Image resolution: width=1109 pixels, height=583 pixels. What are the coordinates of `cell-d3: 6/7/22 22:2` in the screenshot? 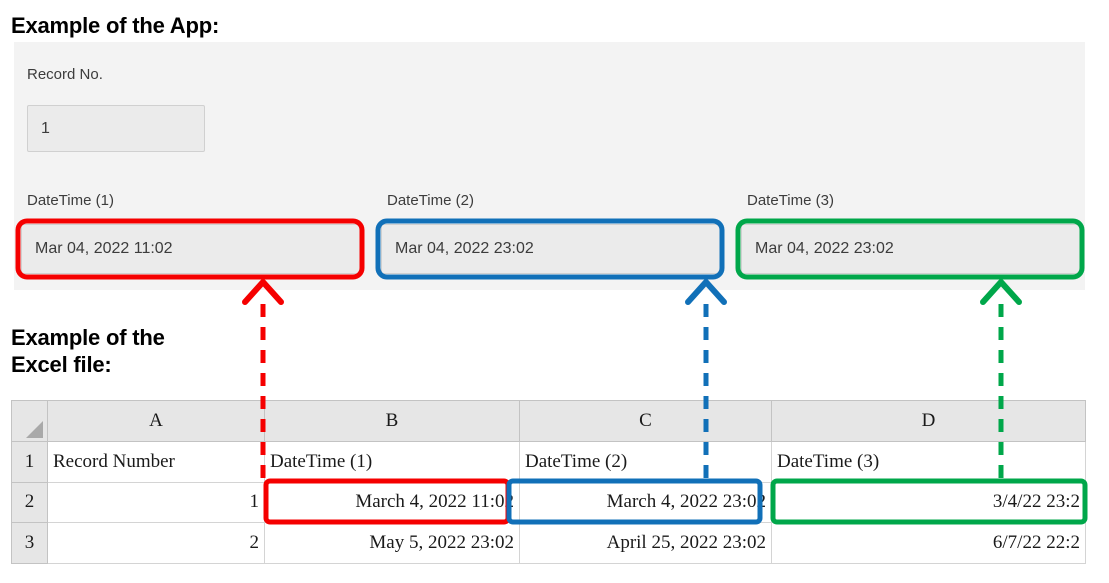 It's located at (928, 543).